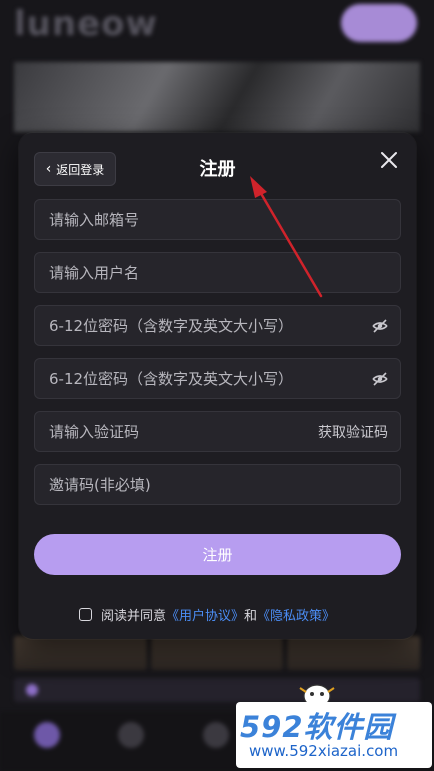  I want to click on modal-title: 注册, so click(217, 169).